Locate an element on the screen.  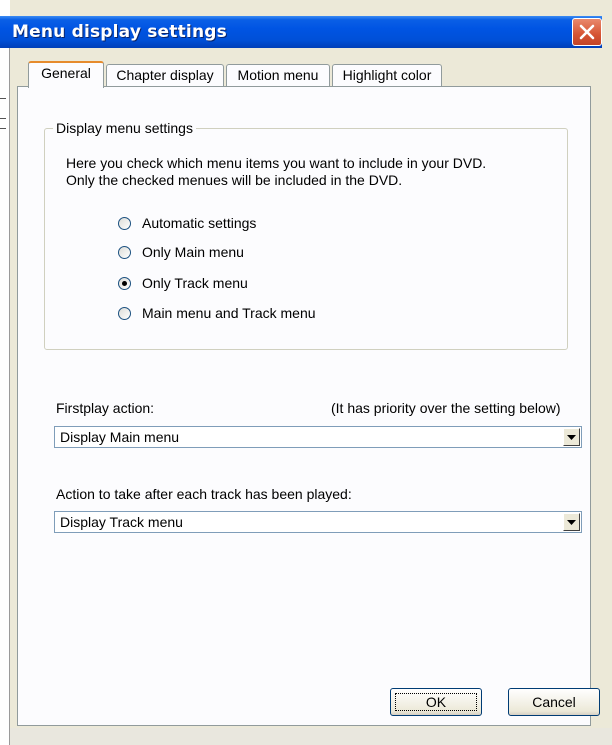
radio-label: Automatic settings is located at coordinates (199, 223).